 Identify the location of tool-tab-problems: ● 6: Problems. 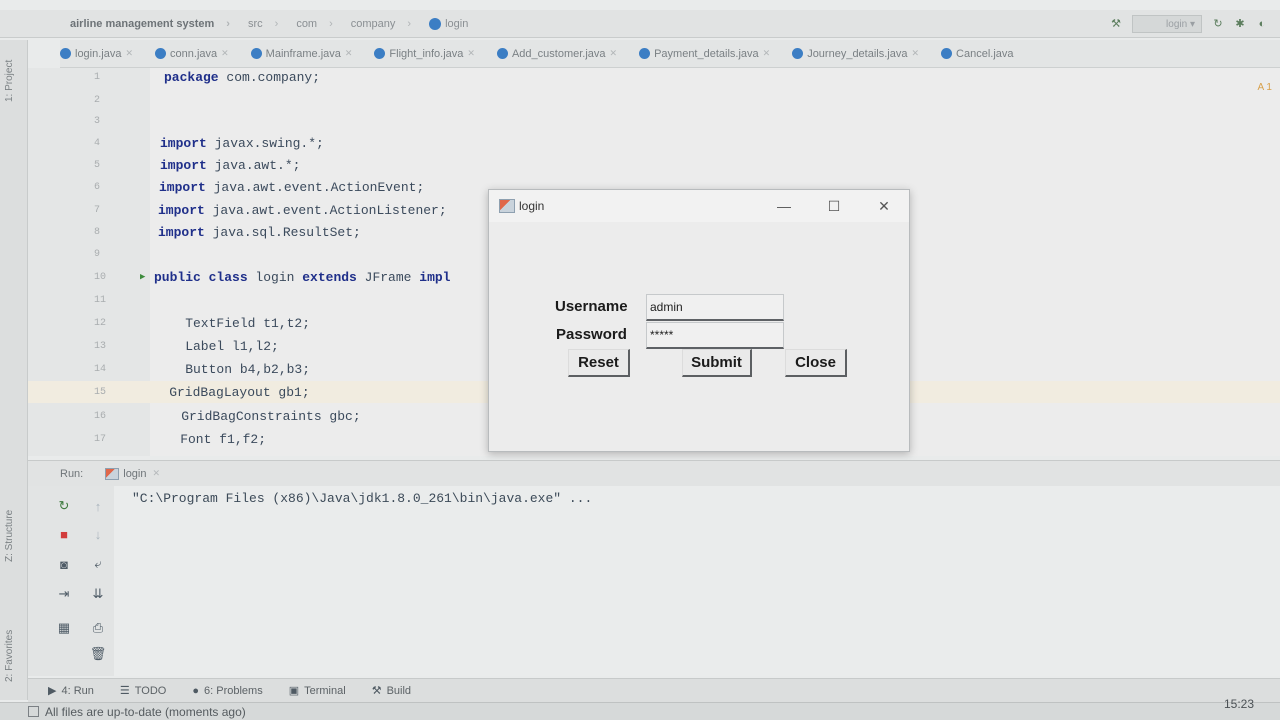
(227, 691).